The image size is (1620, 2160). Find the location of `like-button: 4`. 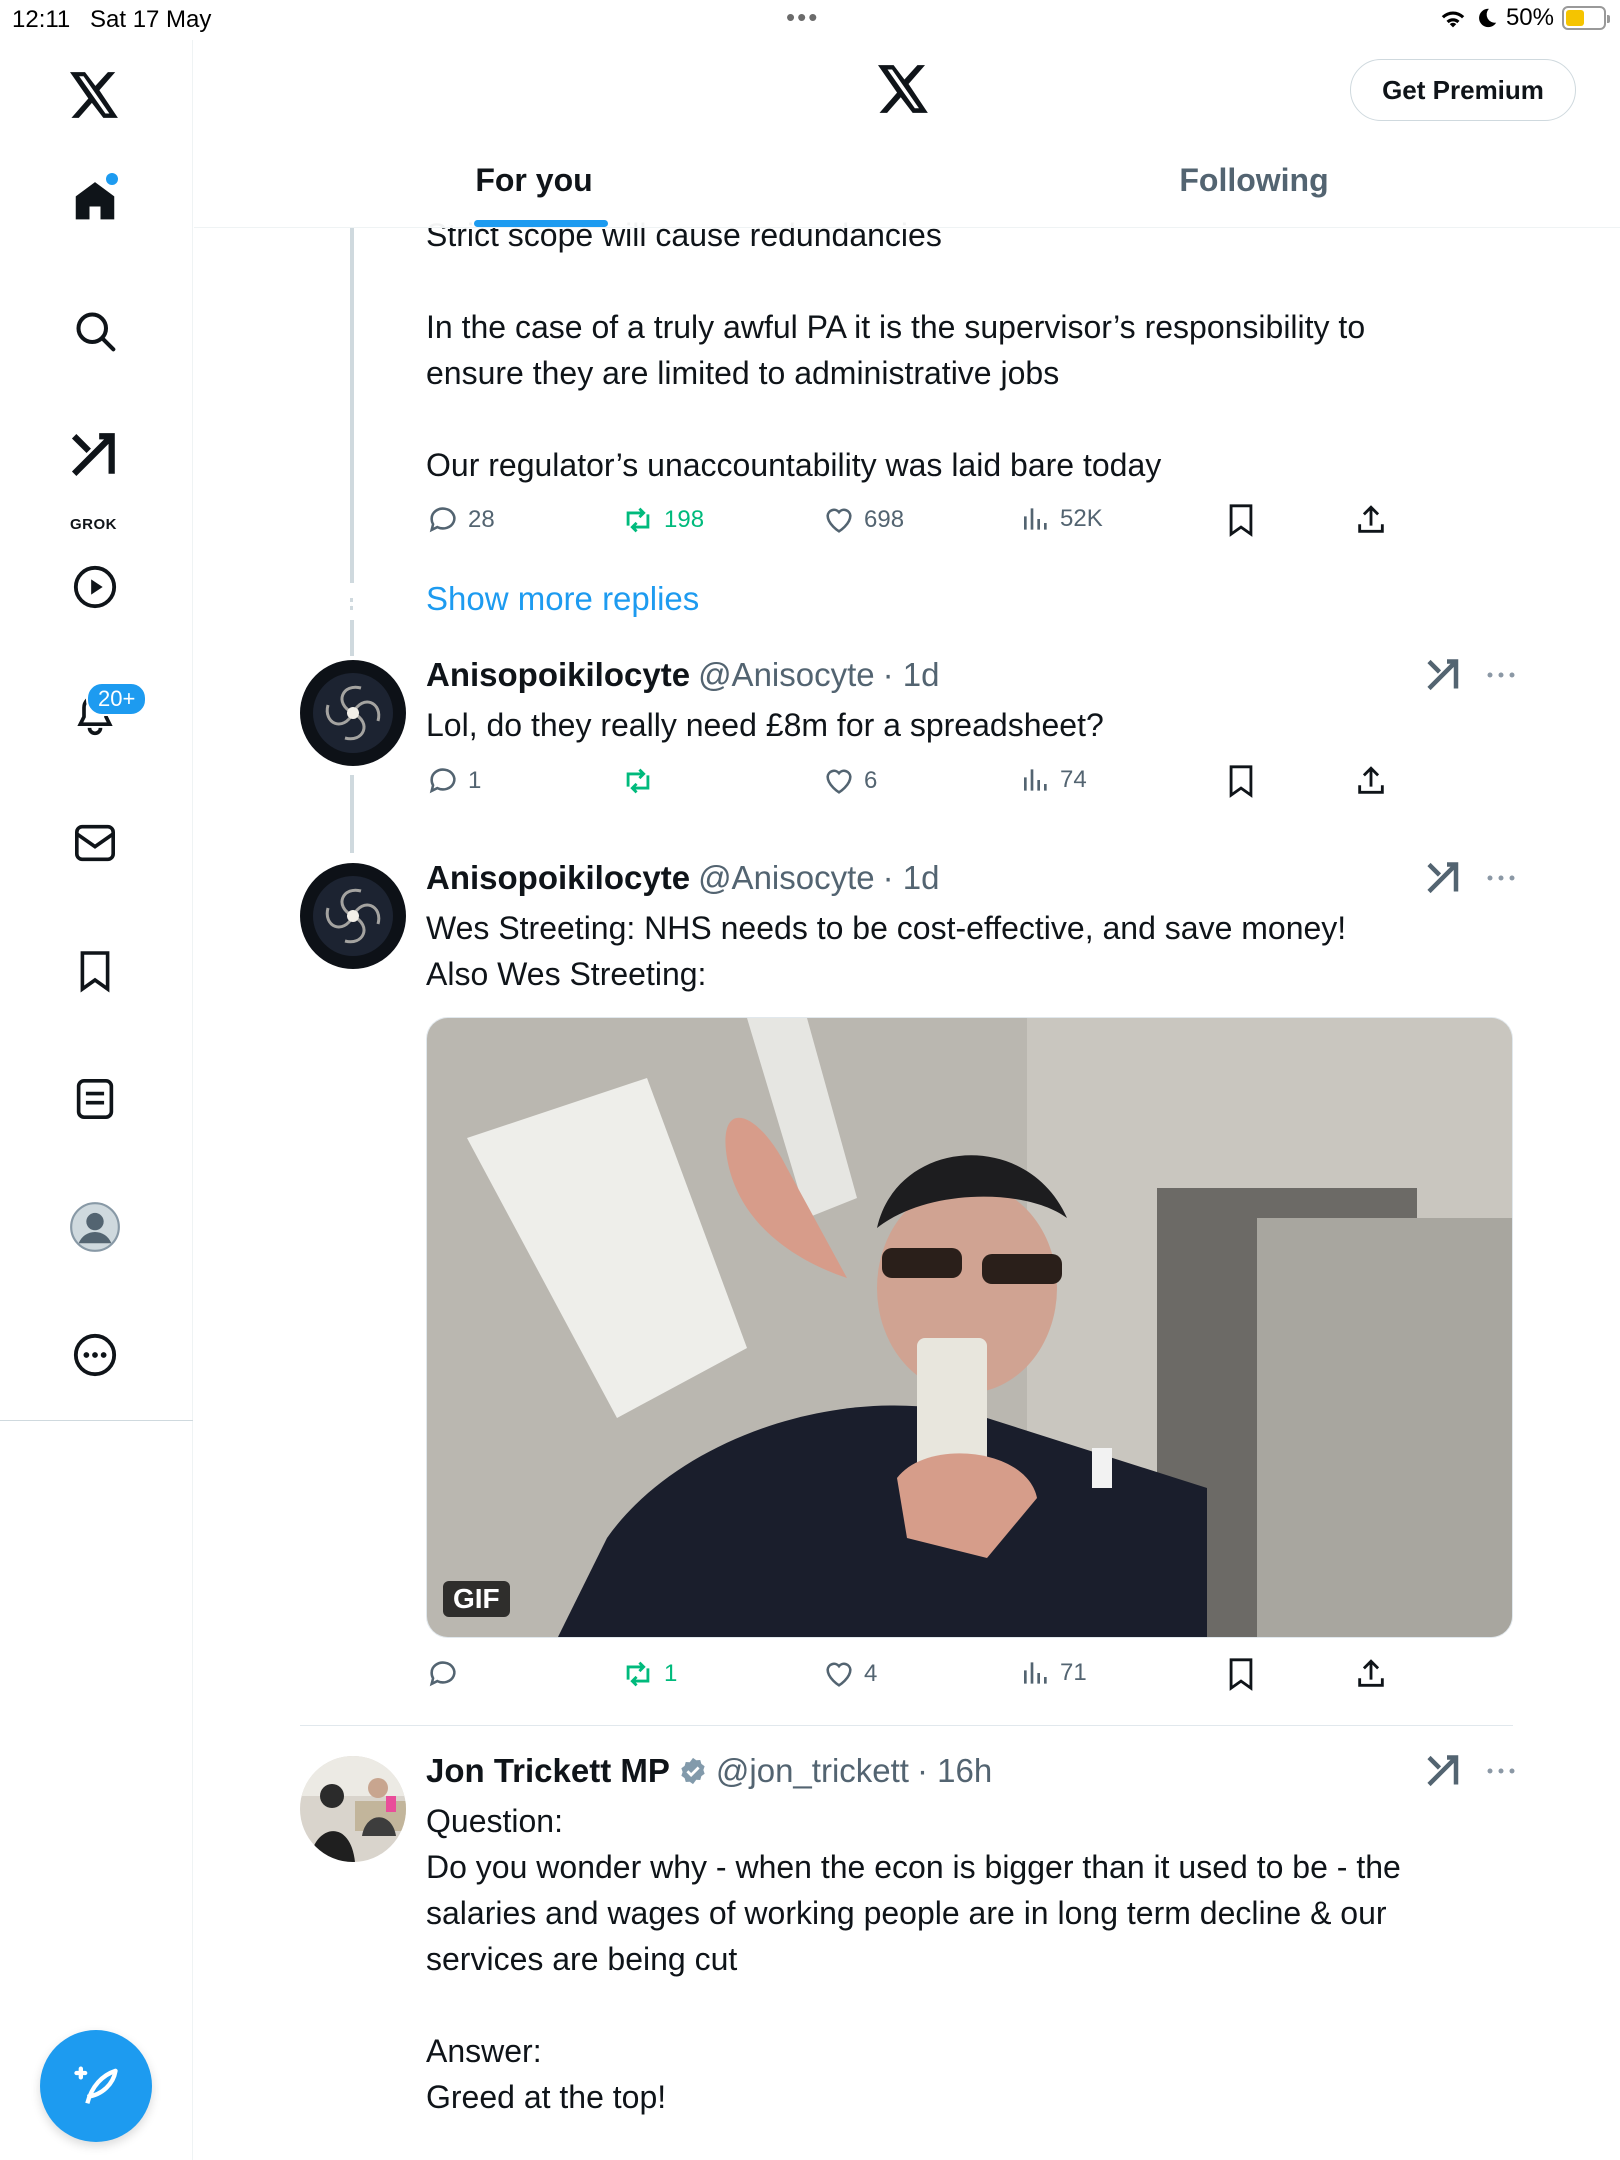

like-button: 4 is located at coordinates (849, 1674).